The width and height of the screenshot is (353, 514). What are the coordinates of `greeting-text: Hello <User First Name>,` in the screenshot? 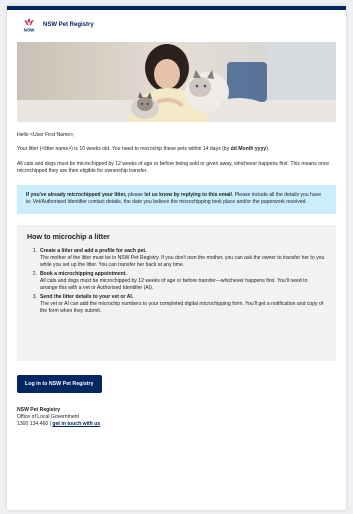 It's located at (46, 135).